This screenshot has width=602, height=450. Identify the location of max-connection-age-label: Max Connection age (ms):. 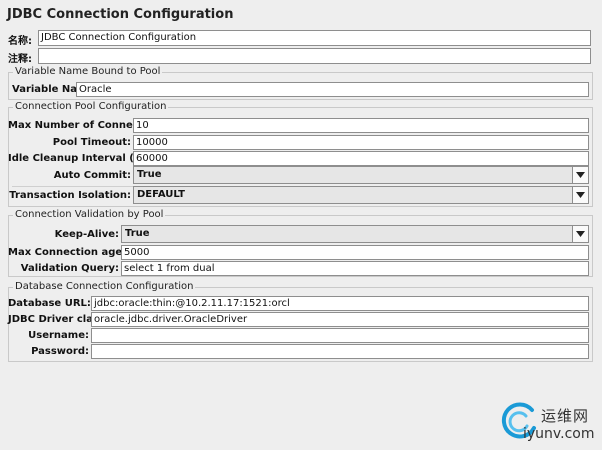
(82, 252).